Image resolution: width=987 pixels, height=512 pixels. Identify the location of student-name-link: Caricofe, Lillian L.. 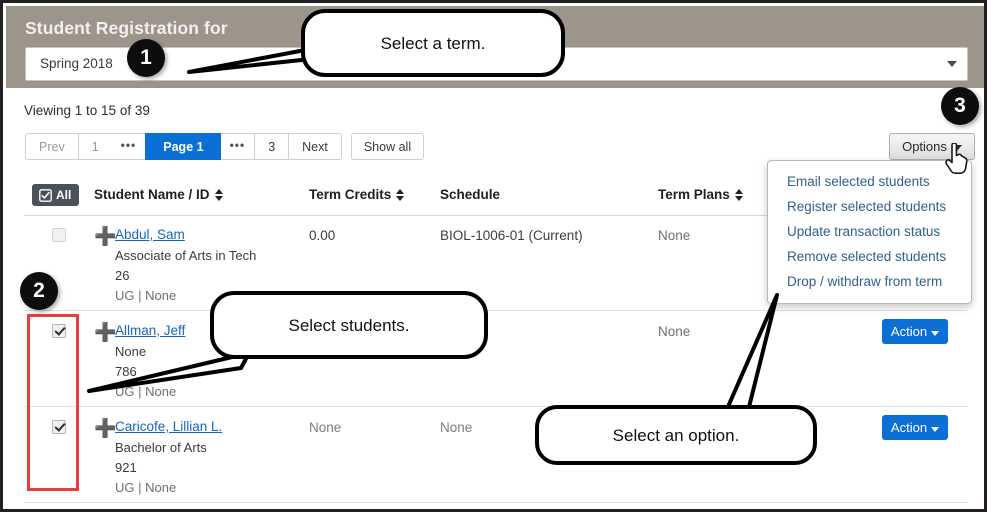
(168, 426).